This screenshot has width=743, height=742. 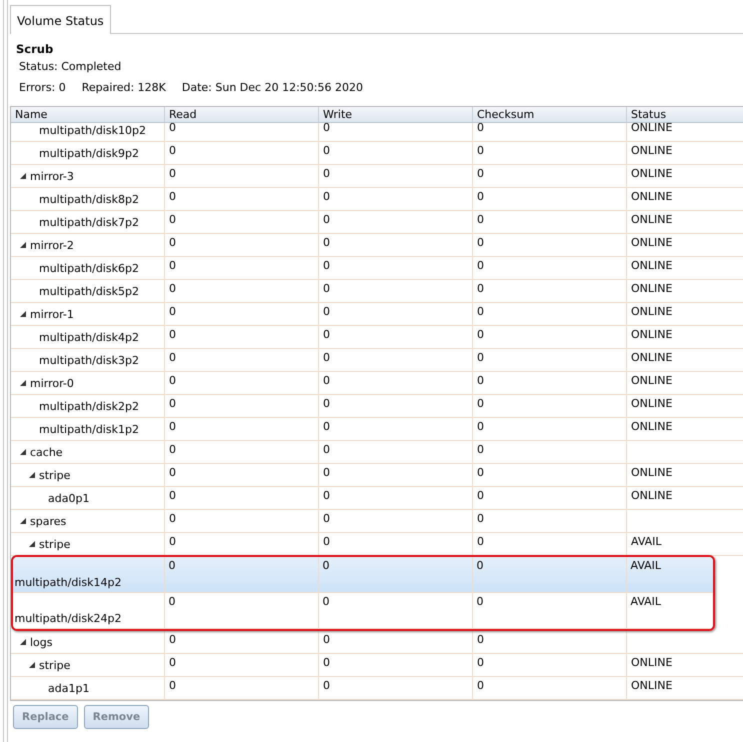 I want to click on name-text: logs, so click(x=41, y=642).